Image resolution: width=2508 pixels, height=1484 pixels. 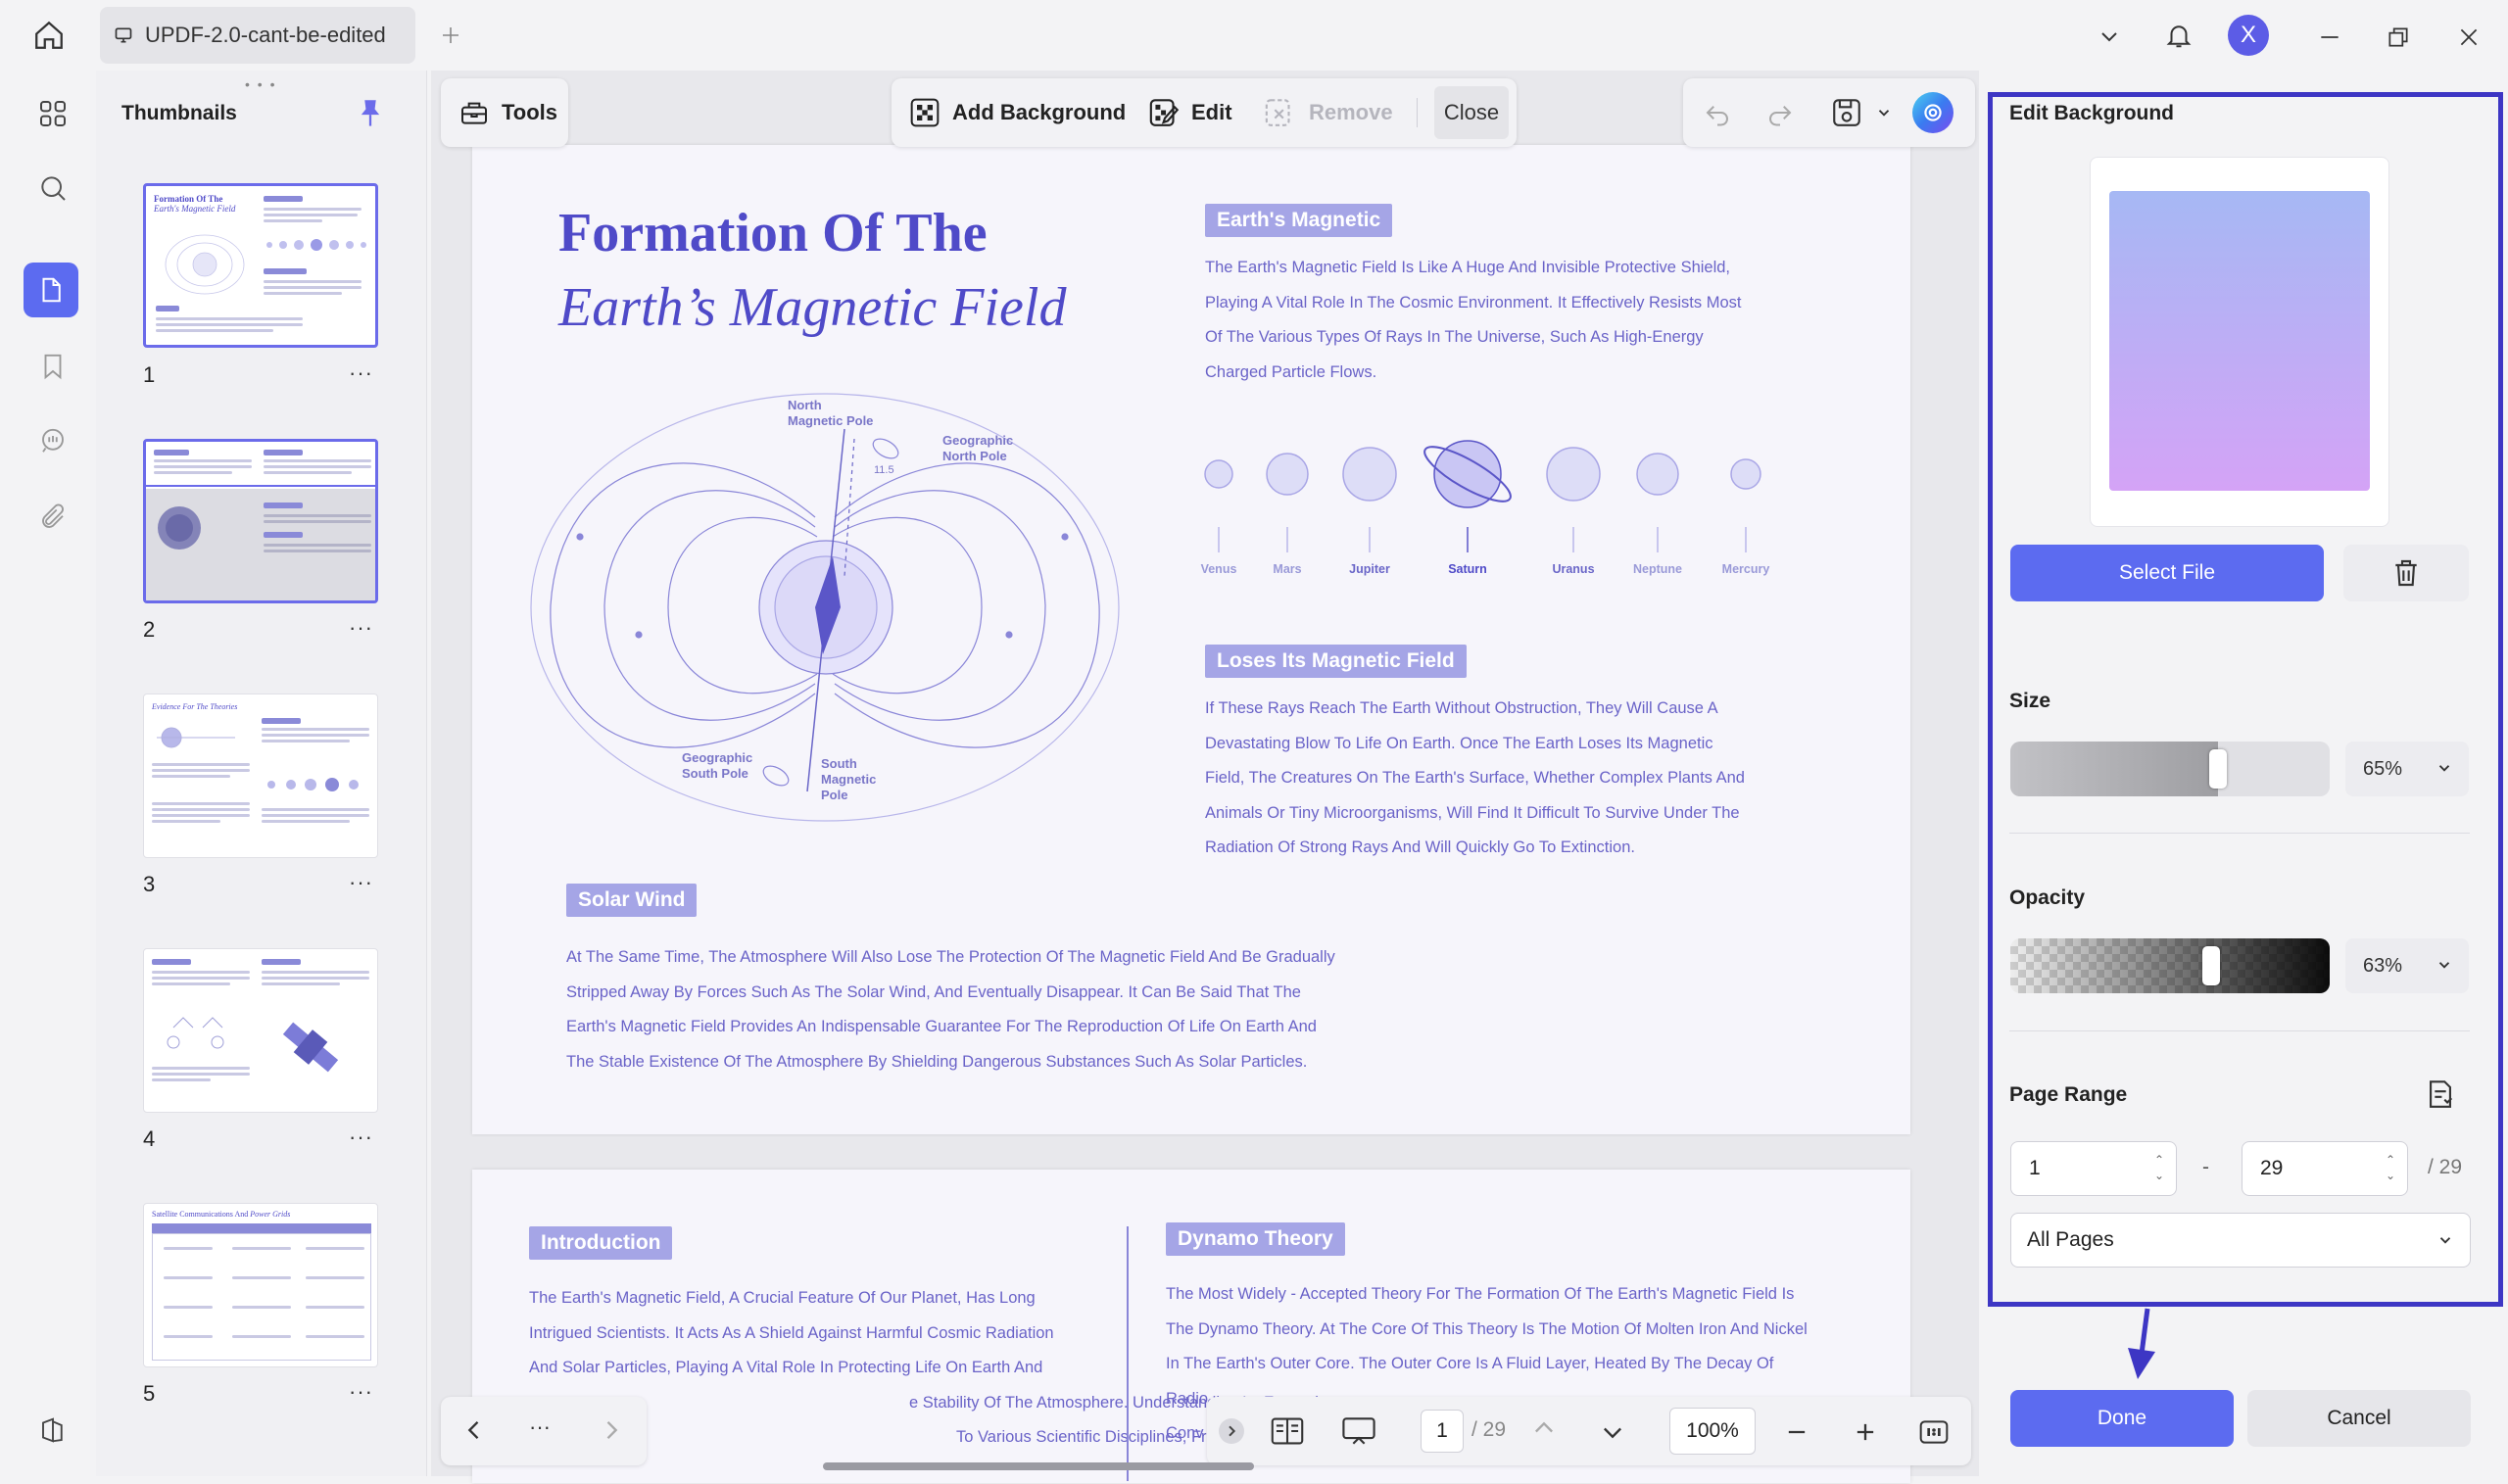 I want to click on page-range-label: Page Range, so click(x=2068, y=1094).